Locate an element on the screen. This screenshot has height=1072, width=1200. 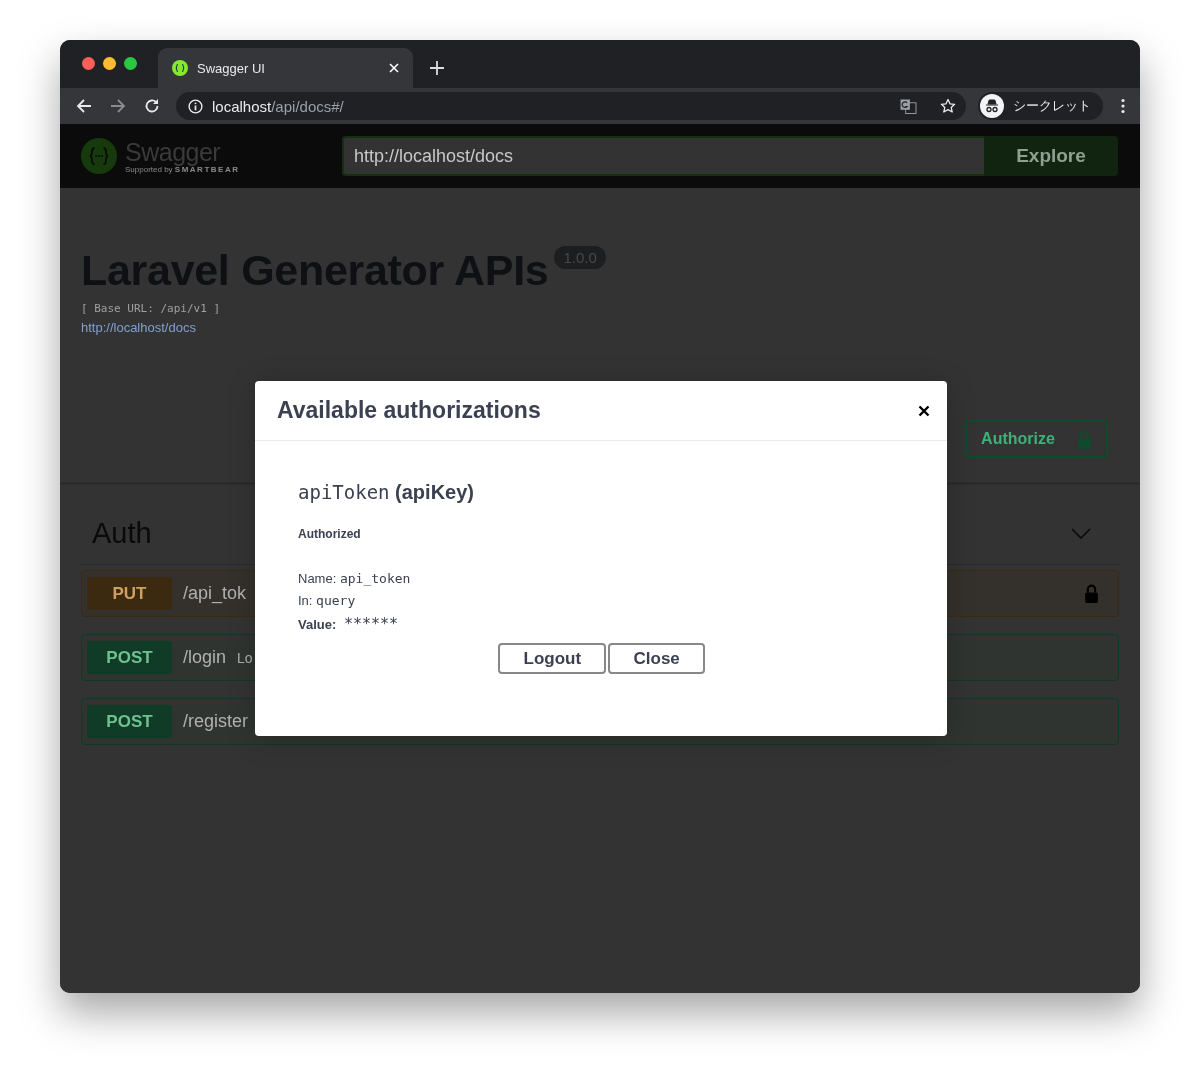
scheme-field: In: query is located at coordinates (601, 600).